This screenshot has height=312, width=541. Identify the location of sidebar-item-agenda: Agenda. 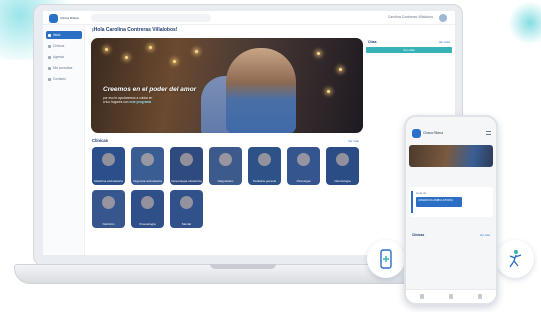
(64, 57).